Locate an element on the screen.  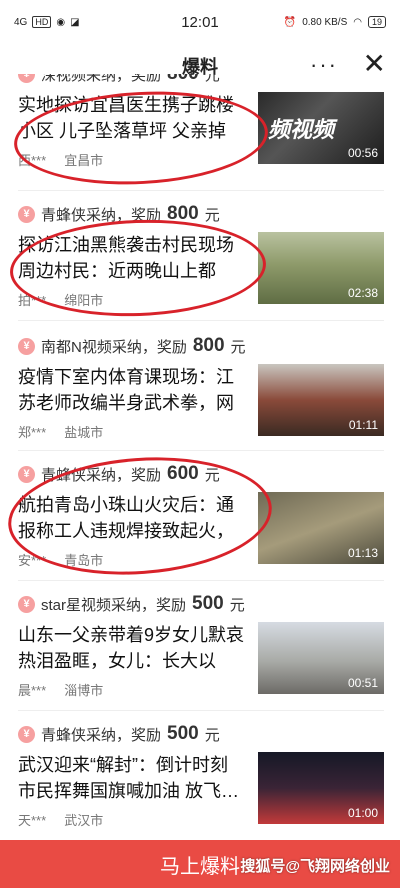
source-line: ¥ 深视频采纳，奖励 800 元 is located at coordinates (200, 81).